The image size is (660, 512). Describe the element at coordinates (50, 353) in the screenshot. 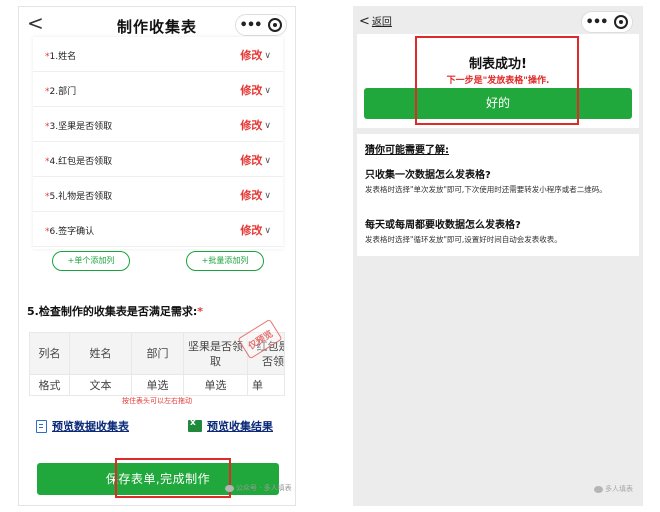

I see `table-header-cell: 列名` at that location.